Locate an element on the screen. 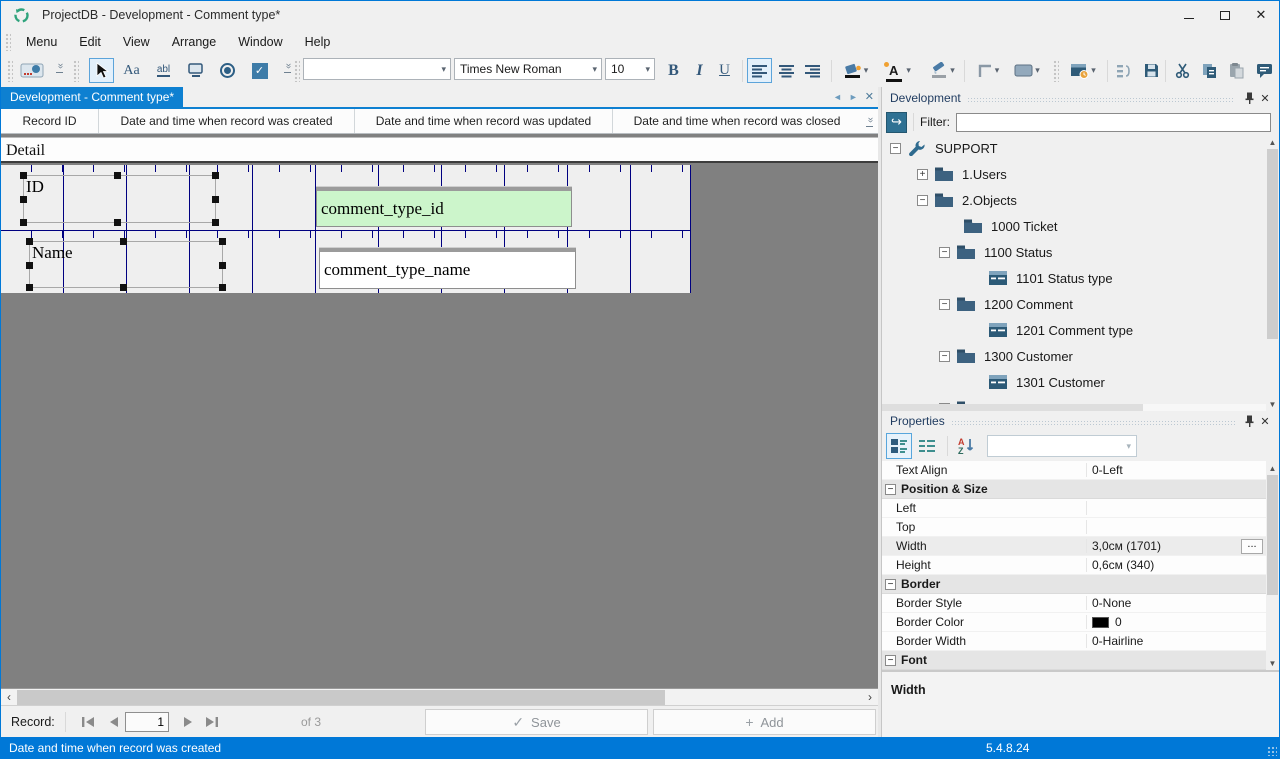 This screenshot has width=1280, height=759. comment-type-name-field: comment_type_name is located at coordinates (447, 268).